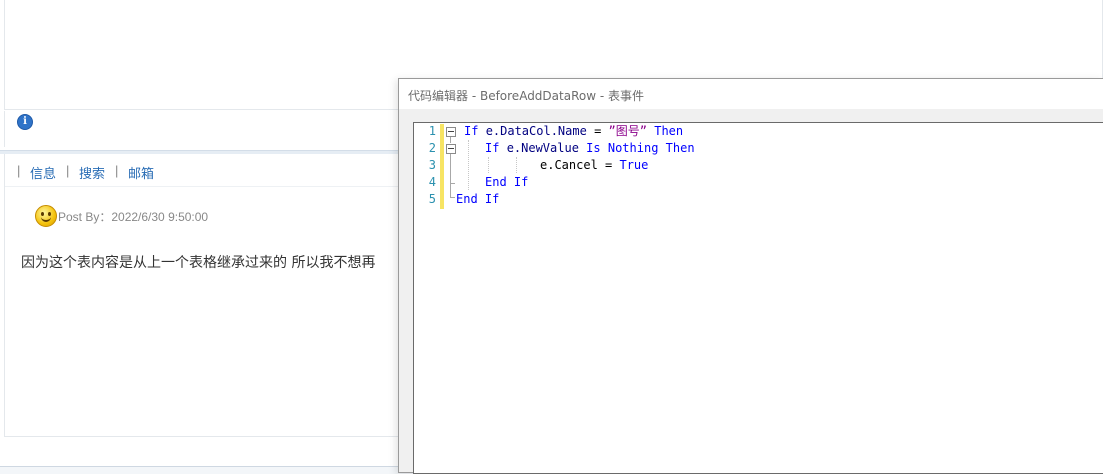  Describe the element at coordinates (432, 148) in the screenshot. I see `line-number: 2` at that location.